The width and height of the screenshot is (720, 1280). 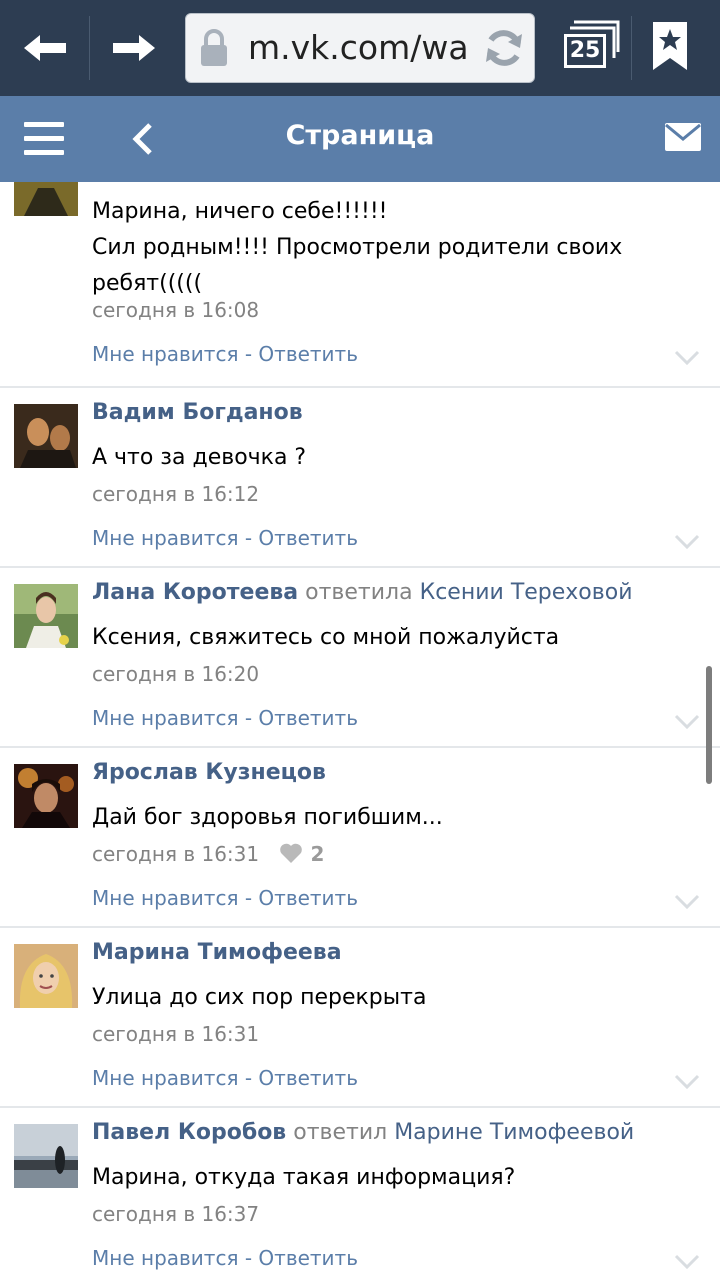 What do you see at coordinates (259, 997) in the screenshot?
I see `comment-text: Улица до сих пор перекрыта` at bounding box center [259, 997].